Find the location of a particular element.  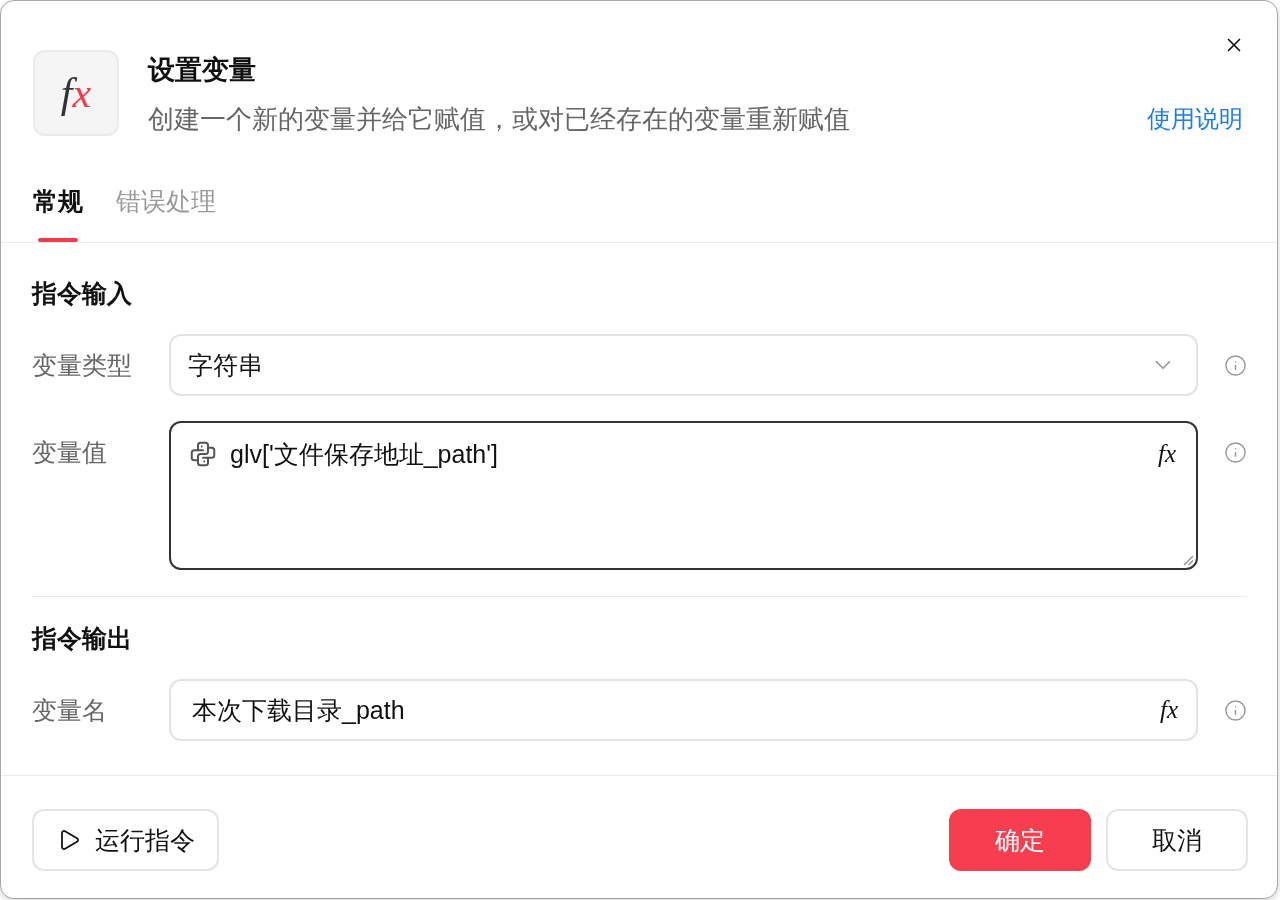

run-button: 运行指令 is located at coordinates (125, 840).